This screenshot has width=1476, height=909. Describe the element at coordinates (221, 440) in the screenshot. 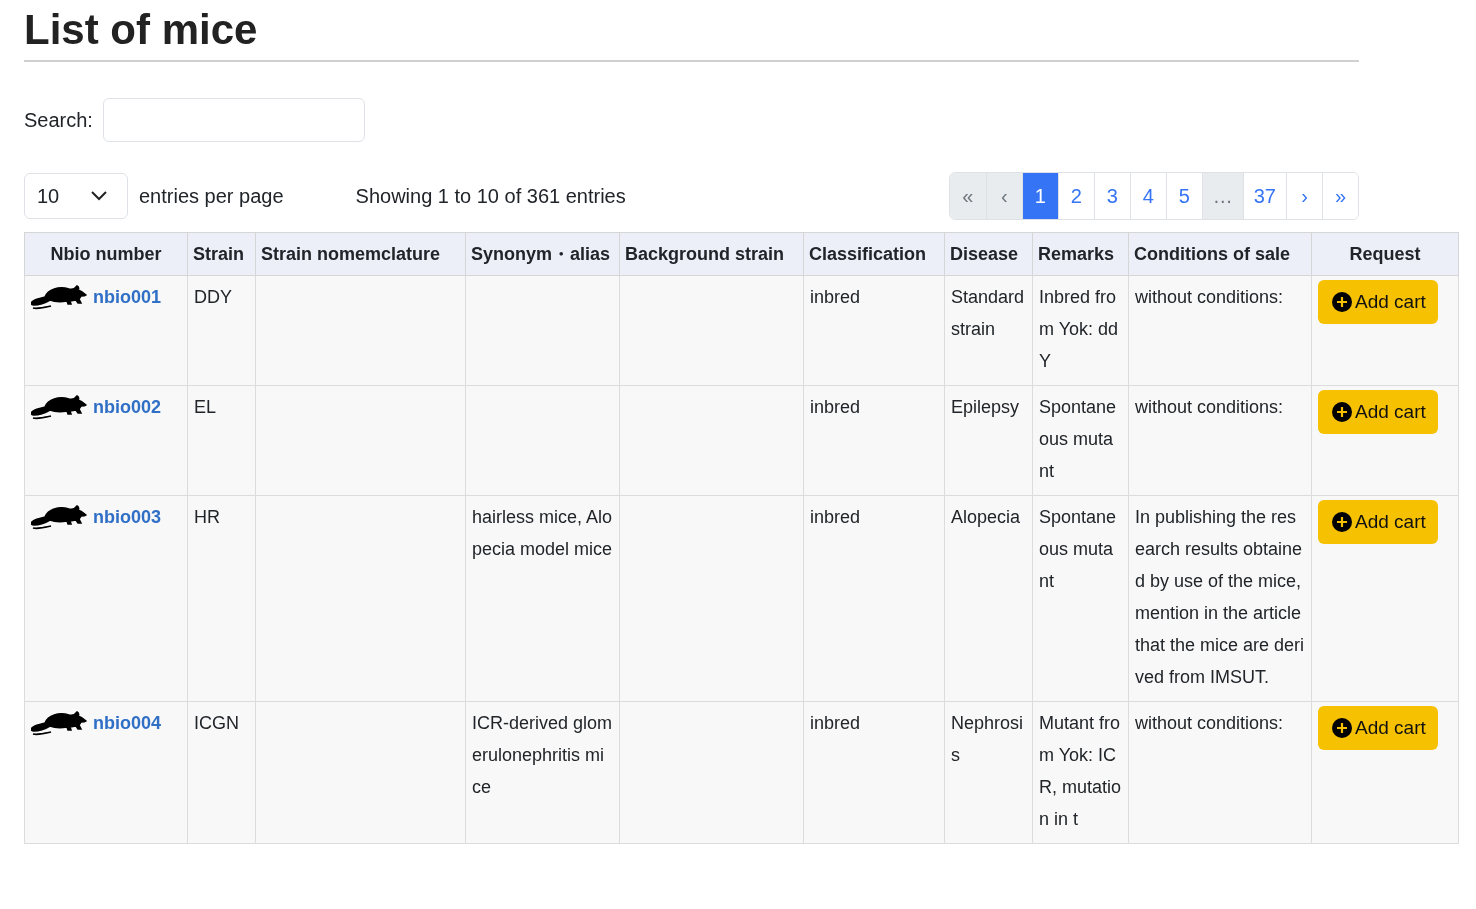

I see `table-cell: EL` at that location.